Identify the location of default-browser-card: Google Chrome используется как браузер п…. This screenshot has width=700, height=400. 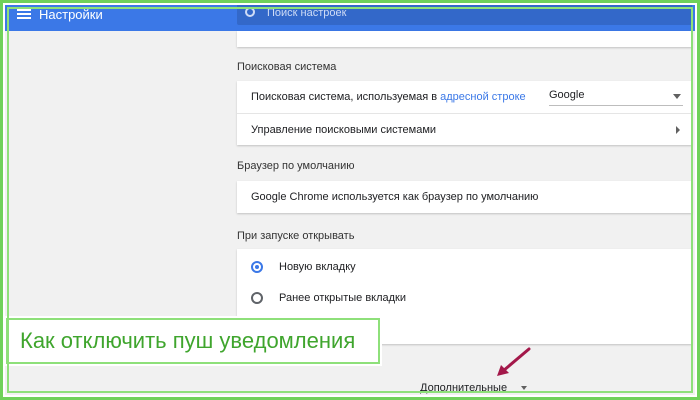
(464, 197).